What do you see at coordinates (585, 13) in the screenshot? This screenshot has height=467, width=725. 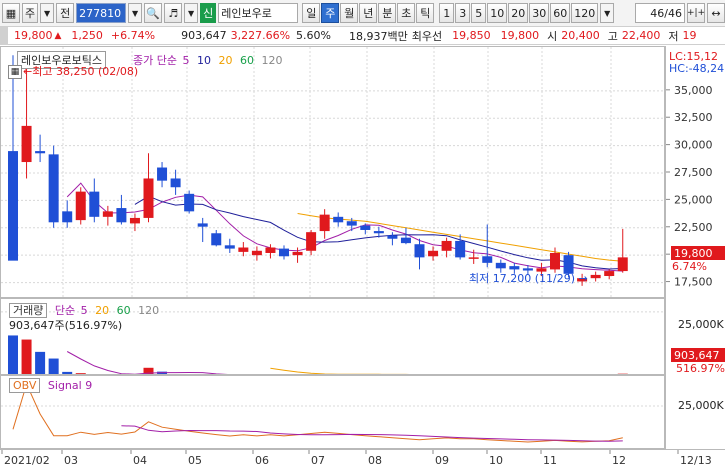 I see `interval-tab-120: 120` at bounding box center [585, 13].